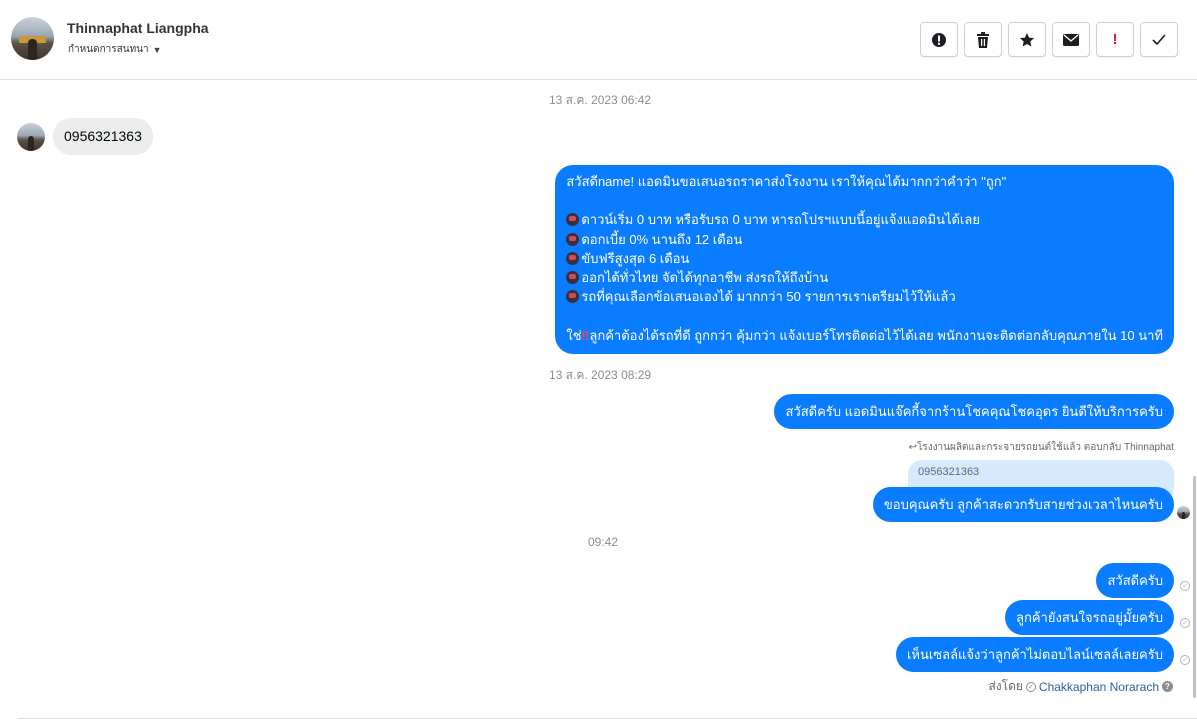 The height and width of the screenshot is (723, 1197). I want to click on mark-spam-button, so click(939, 39).